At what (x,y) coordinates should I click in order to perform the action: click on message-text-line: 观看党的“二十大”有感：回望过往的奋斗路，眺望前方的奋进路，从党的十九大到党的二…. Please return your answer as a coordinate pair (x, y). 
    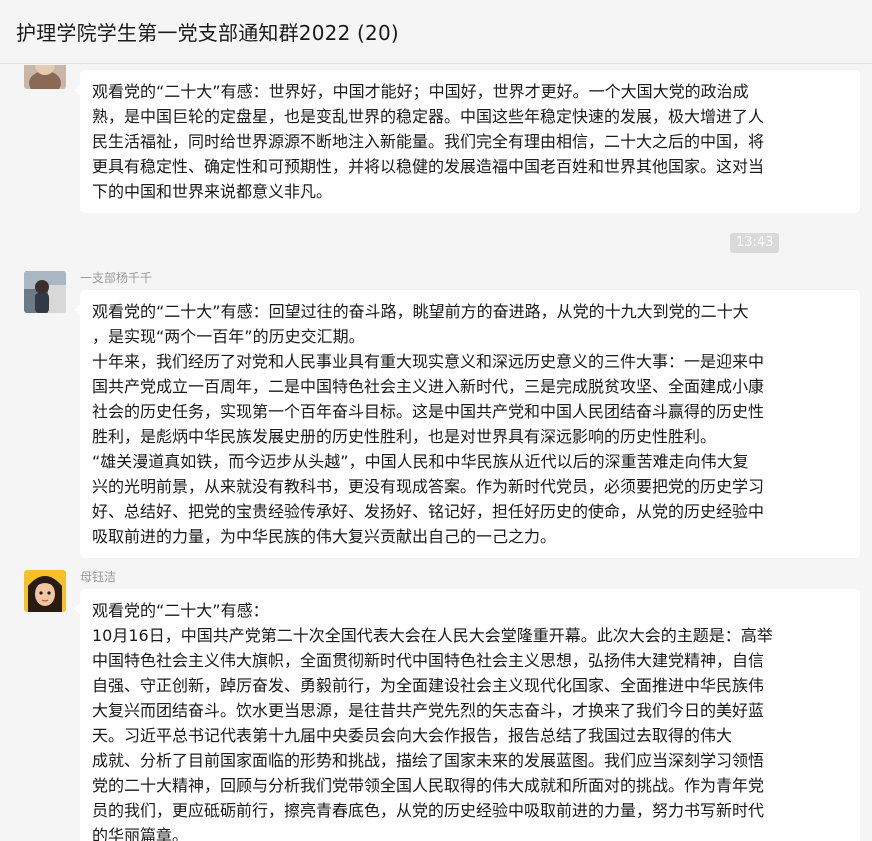
    Looking at the image, I should click on (420, 311).